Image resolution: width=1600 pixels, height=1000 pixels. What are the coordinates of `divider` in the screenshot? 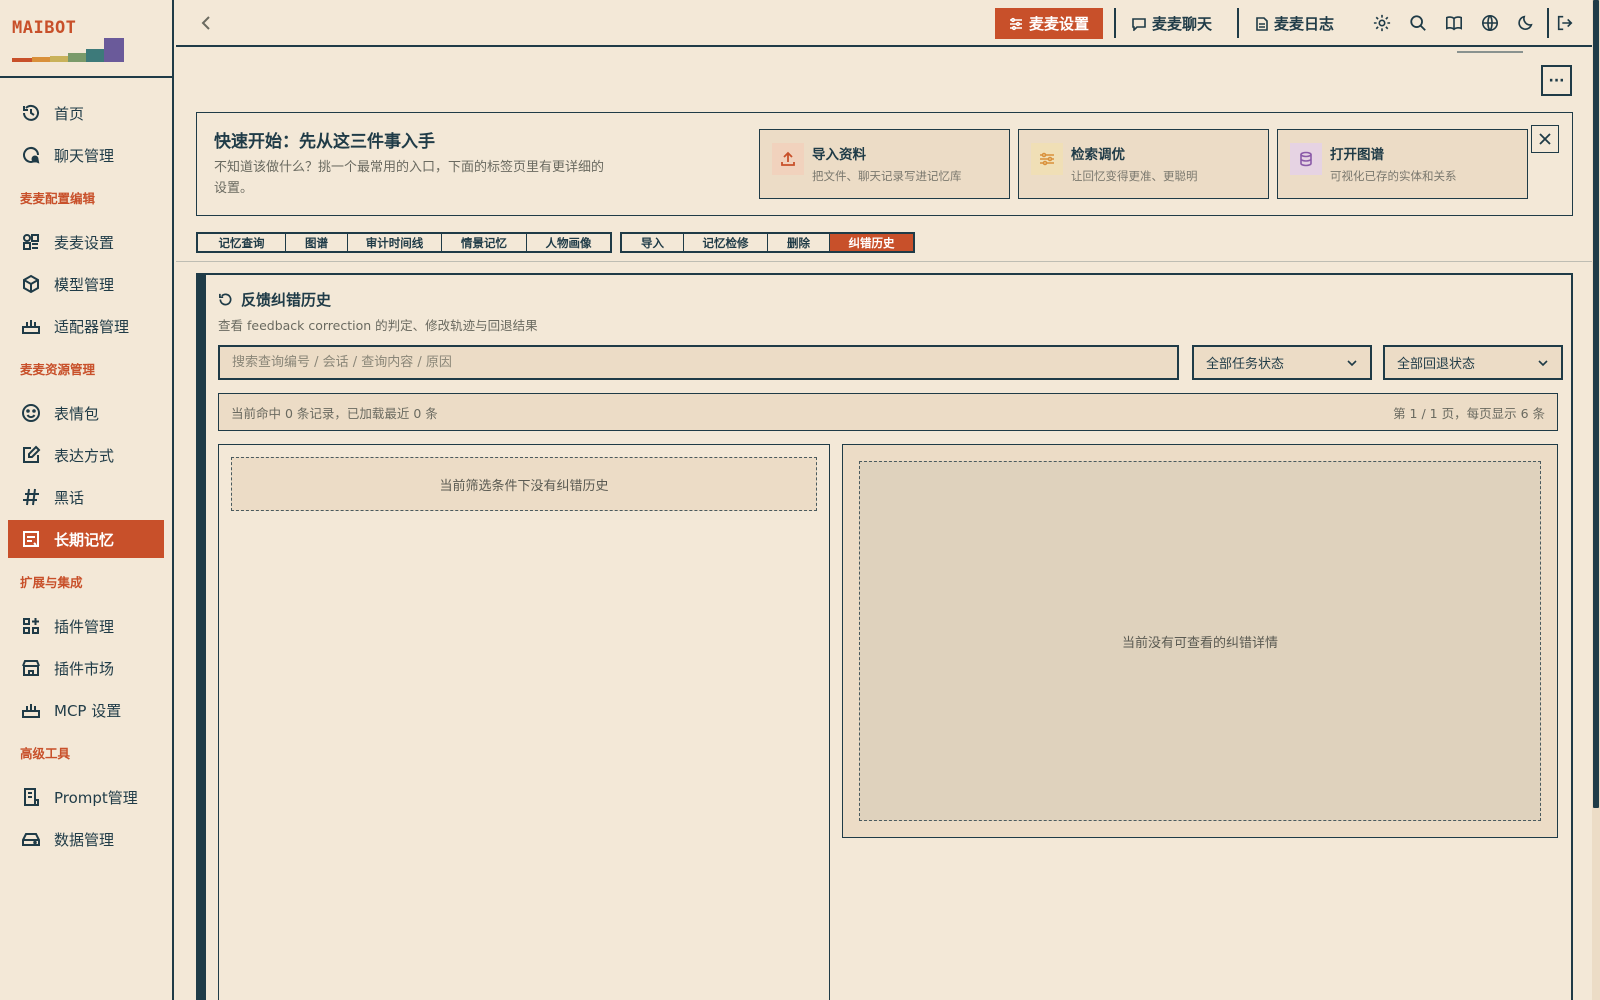 It's located at (884, 261).